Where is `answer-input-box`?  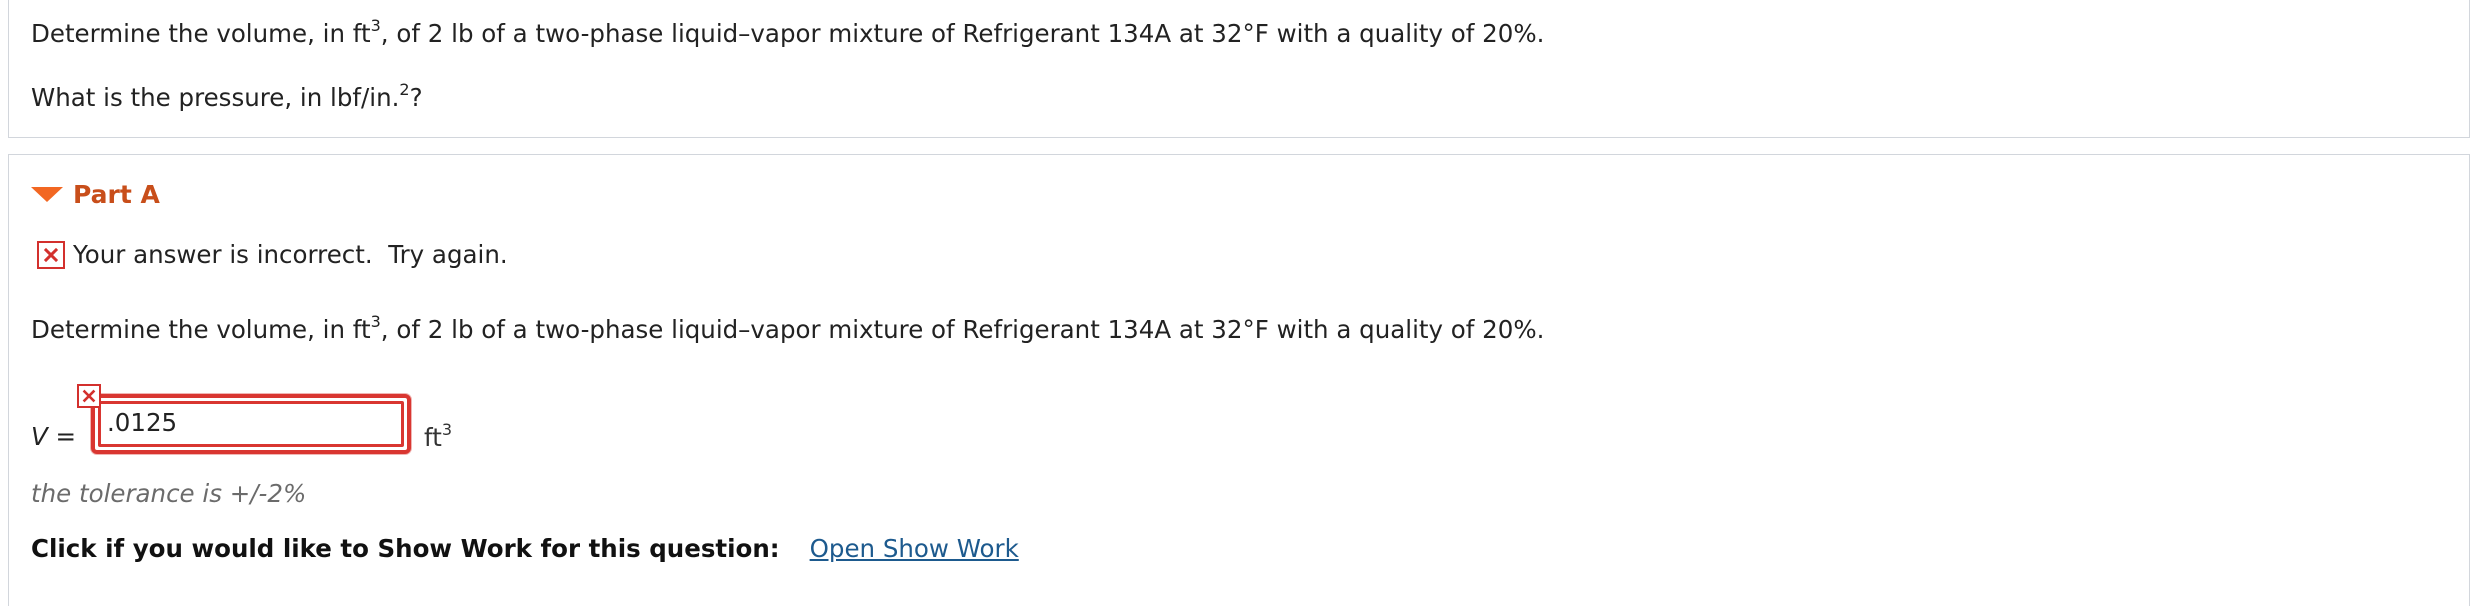
answer-input-box is located at coordinates (251, 424).